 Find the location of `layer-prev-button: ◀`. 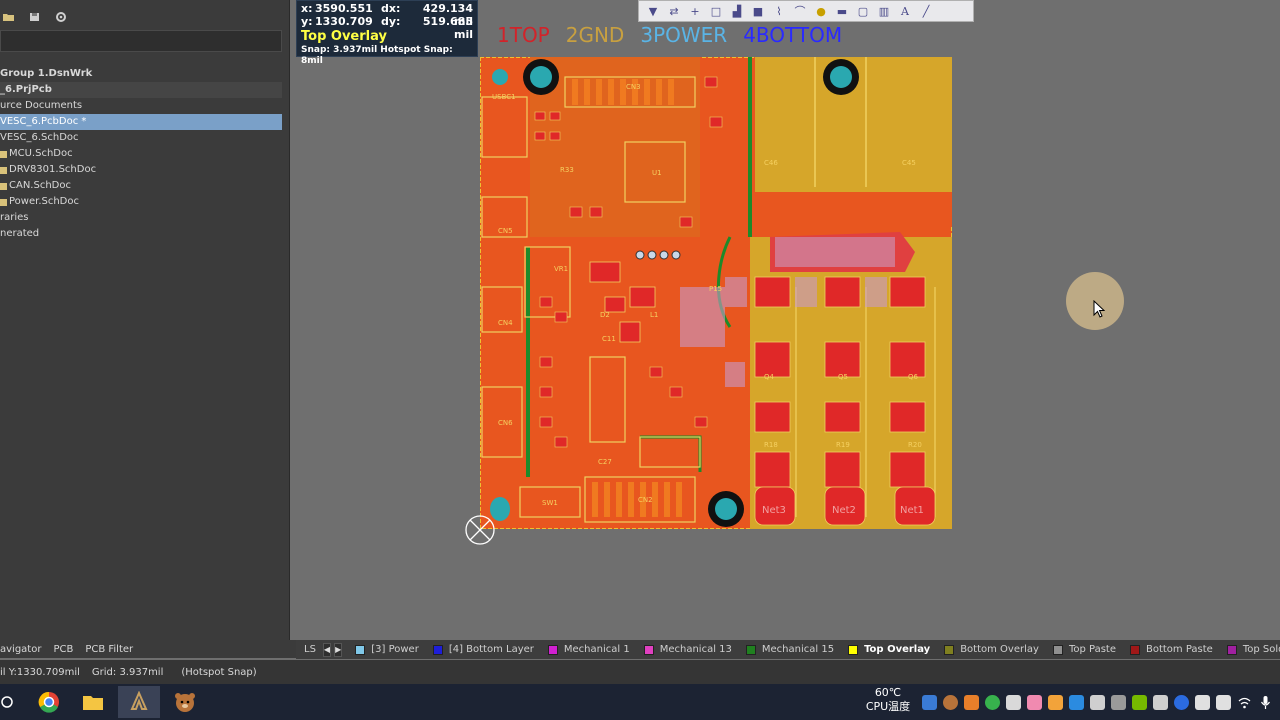

layer-prev-button: ◀ is located at coordinates (327, 649).